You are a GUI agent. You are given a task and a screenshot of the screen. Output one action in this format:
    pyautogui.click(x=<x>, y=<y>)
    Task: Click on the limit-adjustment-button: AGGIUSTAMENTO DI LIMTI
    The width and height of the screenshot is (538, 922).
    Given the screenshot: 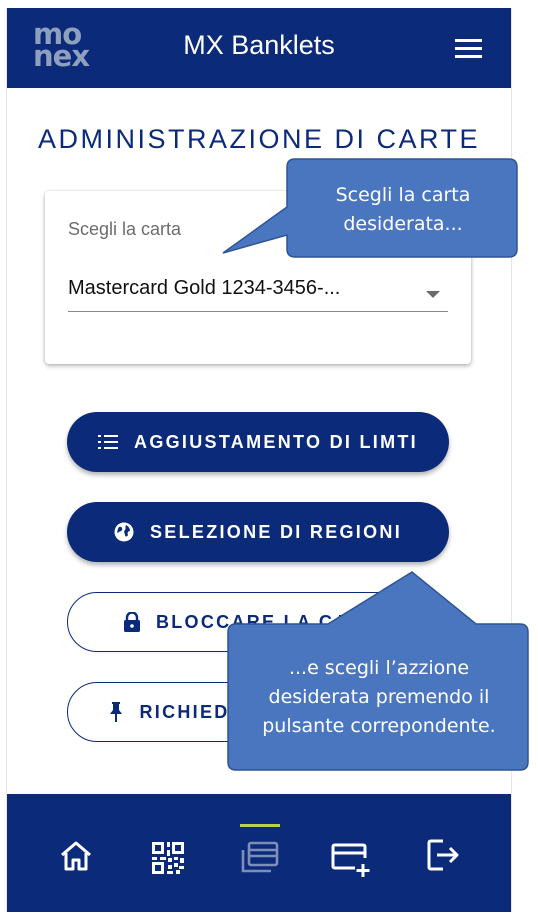 What is the action you would take?
    pyautogui.click(x=258, y=442)
    